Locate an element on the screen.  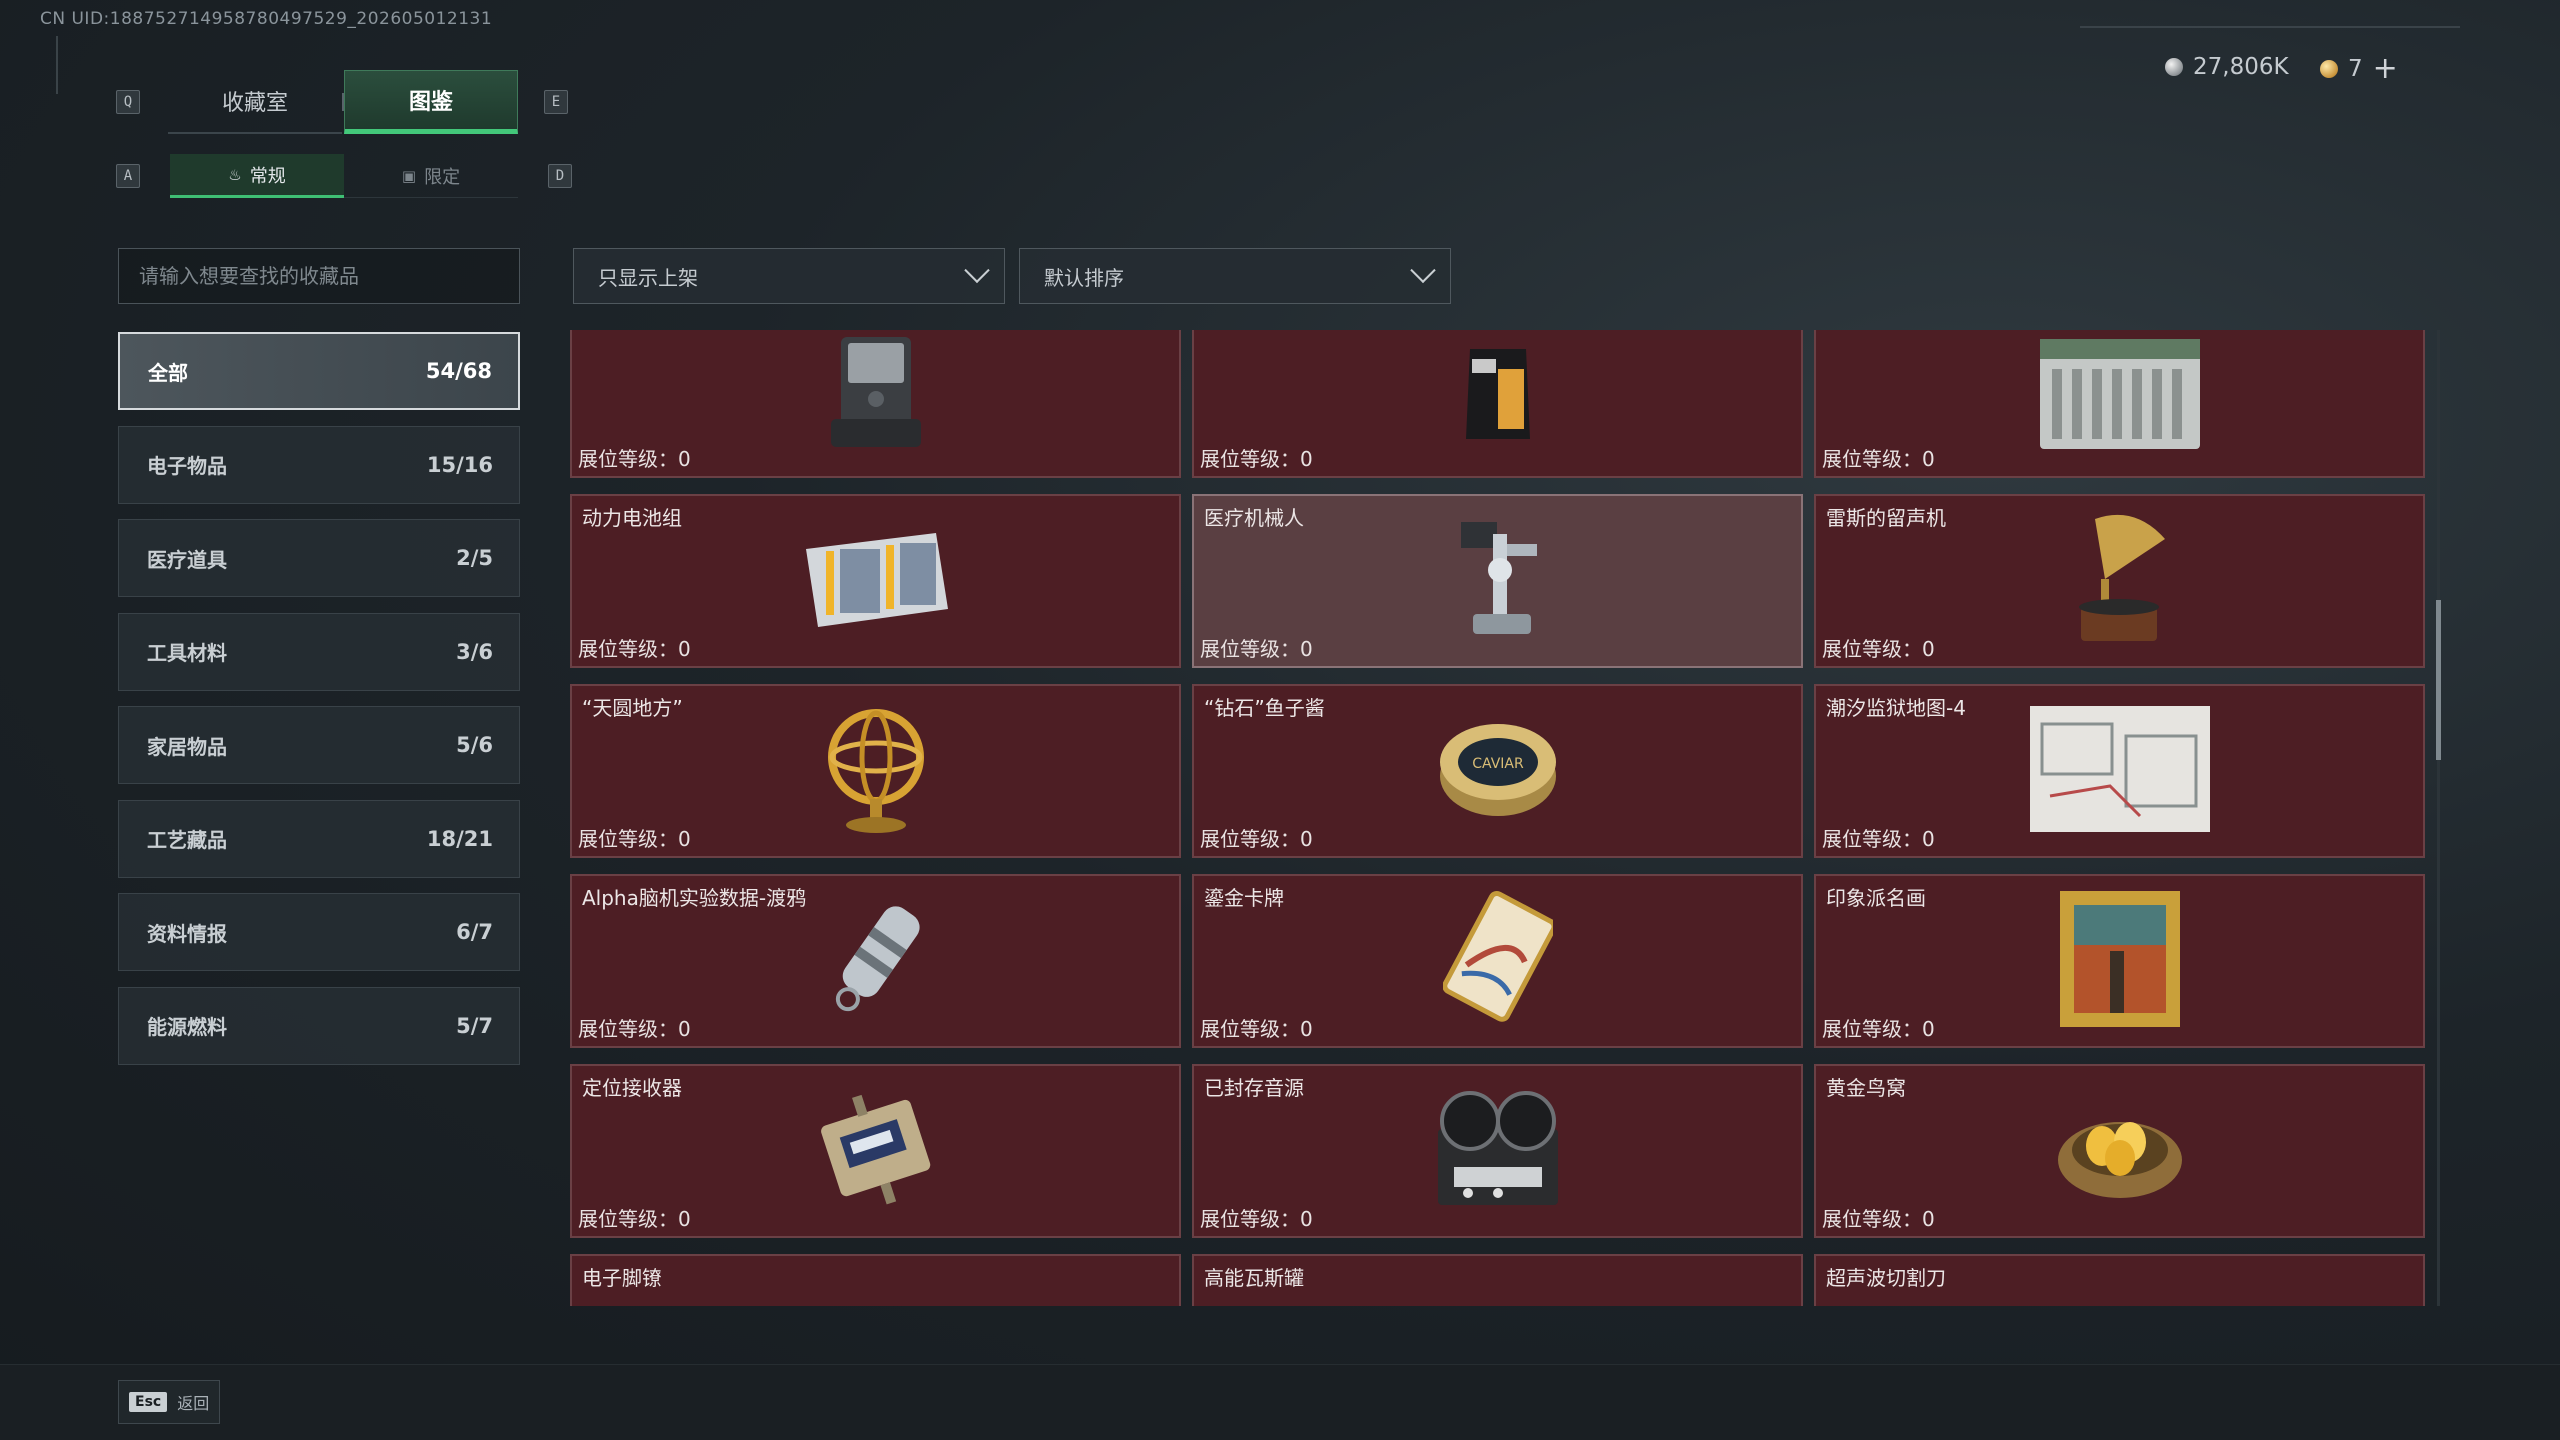
painting-icon is located at coordinates (2119, 961).